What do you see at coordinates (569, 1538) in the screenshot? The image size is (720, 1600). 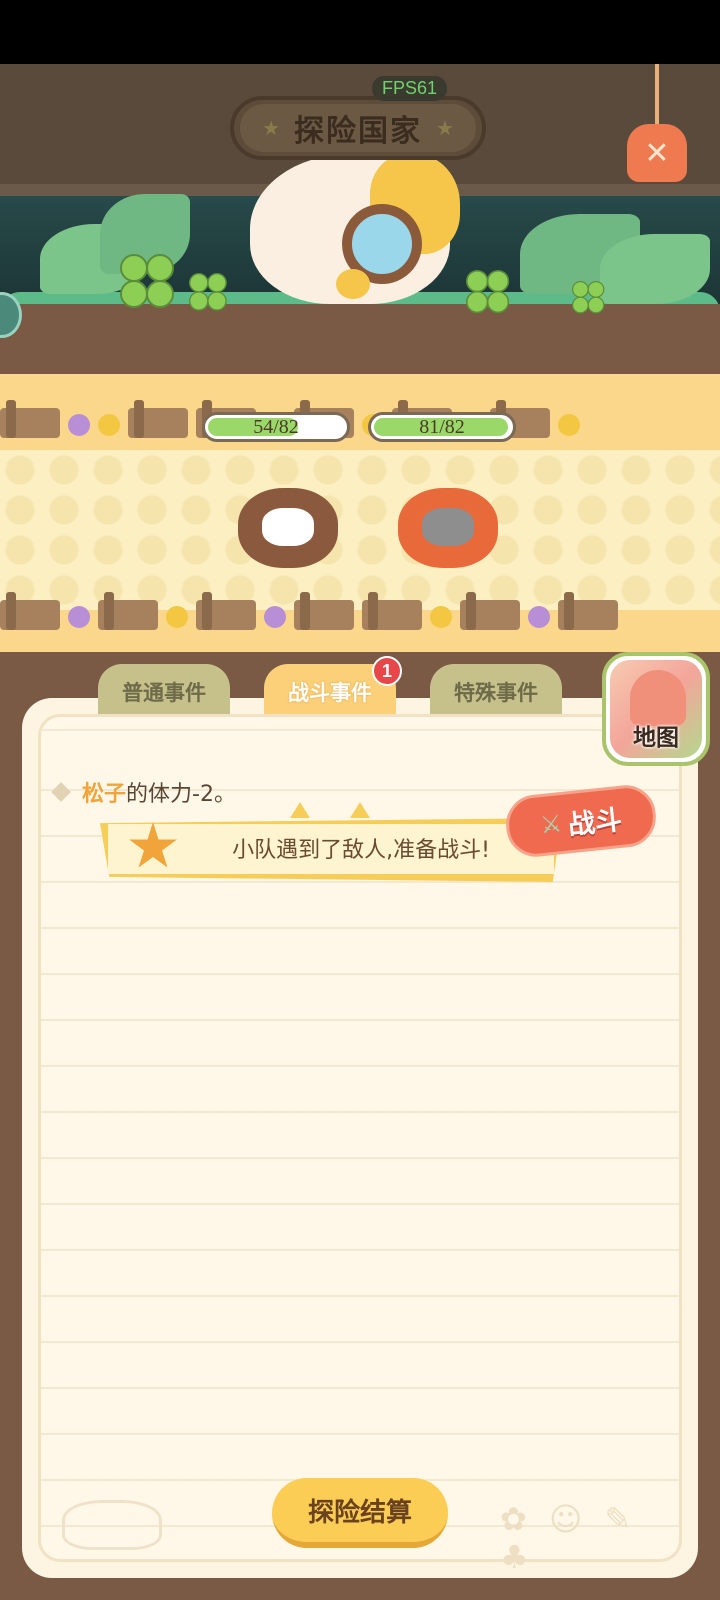 I see `food-doodle-decoration: ✿ ☺ ✎ ♣` at bounding box center [569, 1538].